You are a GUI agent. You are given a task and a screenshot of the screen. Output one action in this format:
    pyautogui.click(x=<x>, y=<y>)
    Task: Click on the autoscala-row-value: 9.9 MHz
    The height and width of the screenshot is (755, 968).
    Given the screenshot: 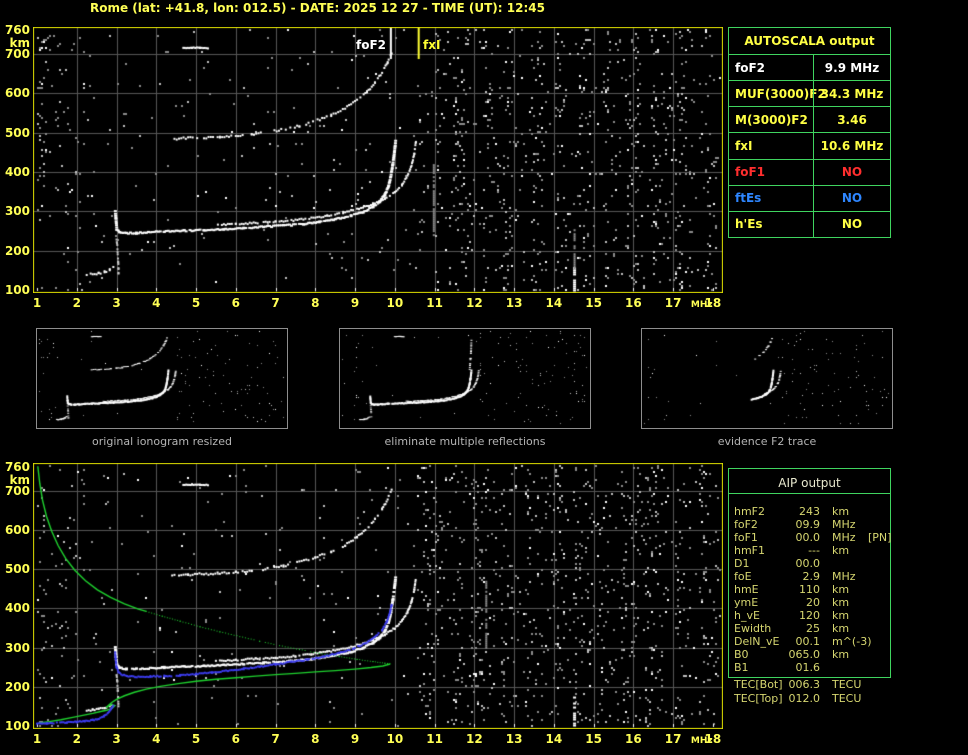 What is the action you would take?
    pyautogui.click(x=851, y=67)
    